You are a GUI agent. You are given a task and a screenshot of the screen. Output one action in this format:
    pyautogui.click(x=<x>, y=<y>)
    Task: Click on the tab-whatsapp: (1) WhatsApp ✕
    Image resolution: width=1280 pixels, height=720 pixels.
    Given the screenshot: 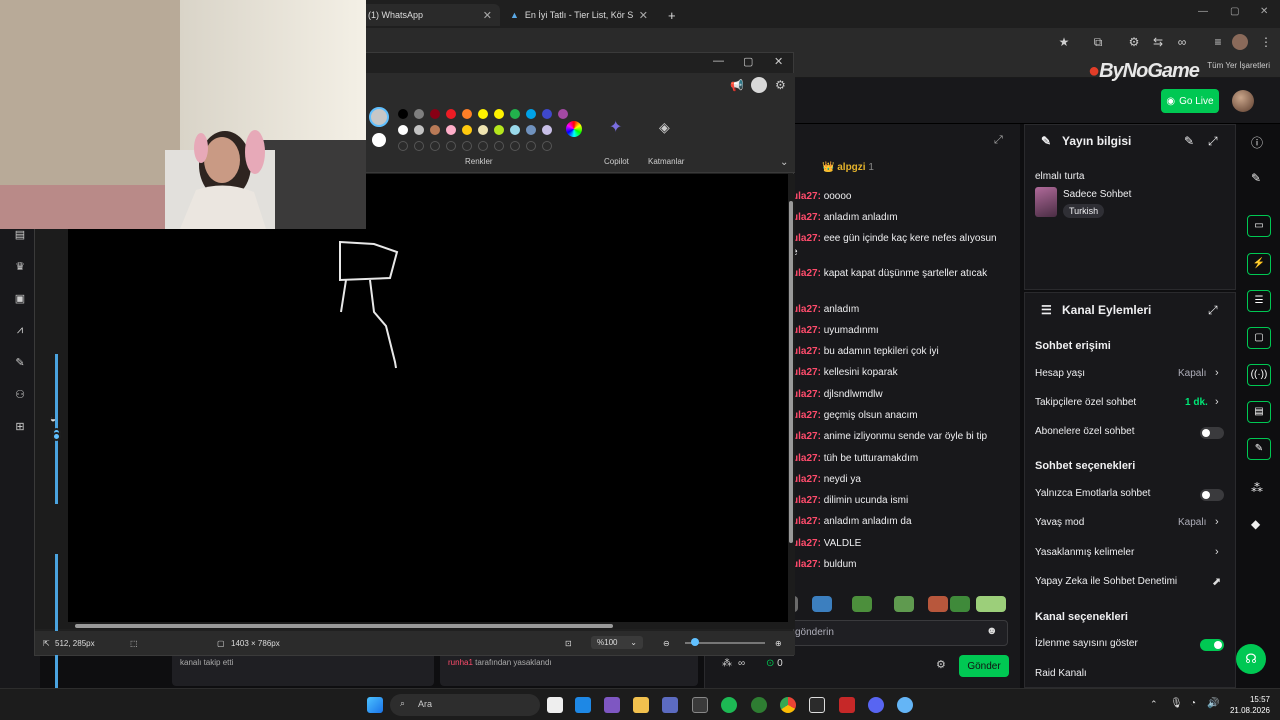 What is the action you would take?
    pyautogui.click(x=430, y=15)
    